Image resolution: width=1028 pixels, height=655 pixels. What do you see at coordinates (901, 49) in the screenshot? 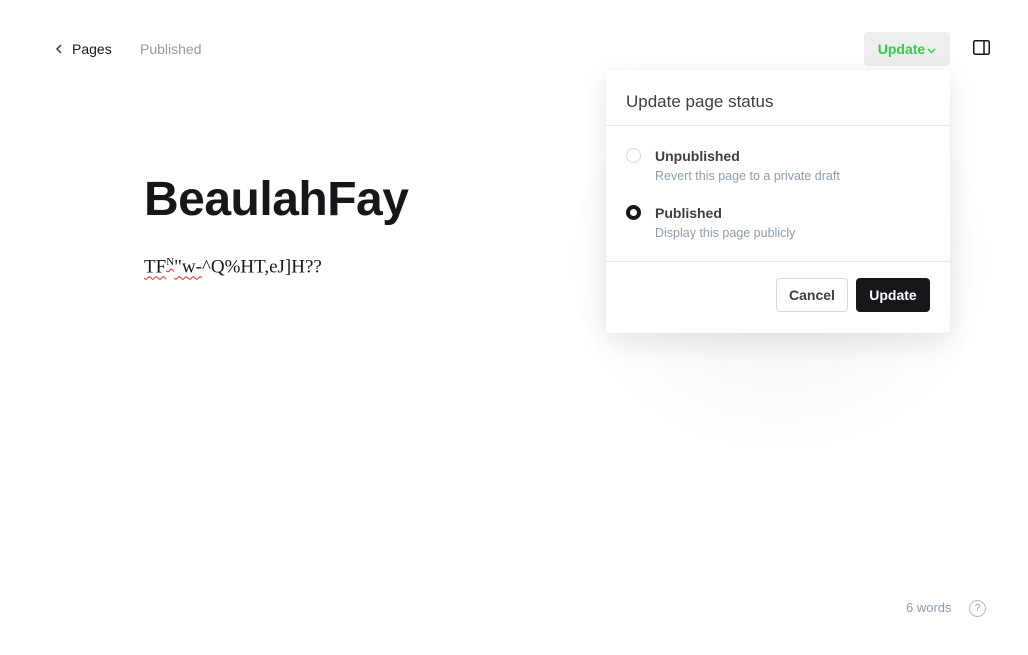
I see `update-button-label: Update` at bounding box center [901, 49].